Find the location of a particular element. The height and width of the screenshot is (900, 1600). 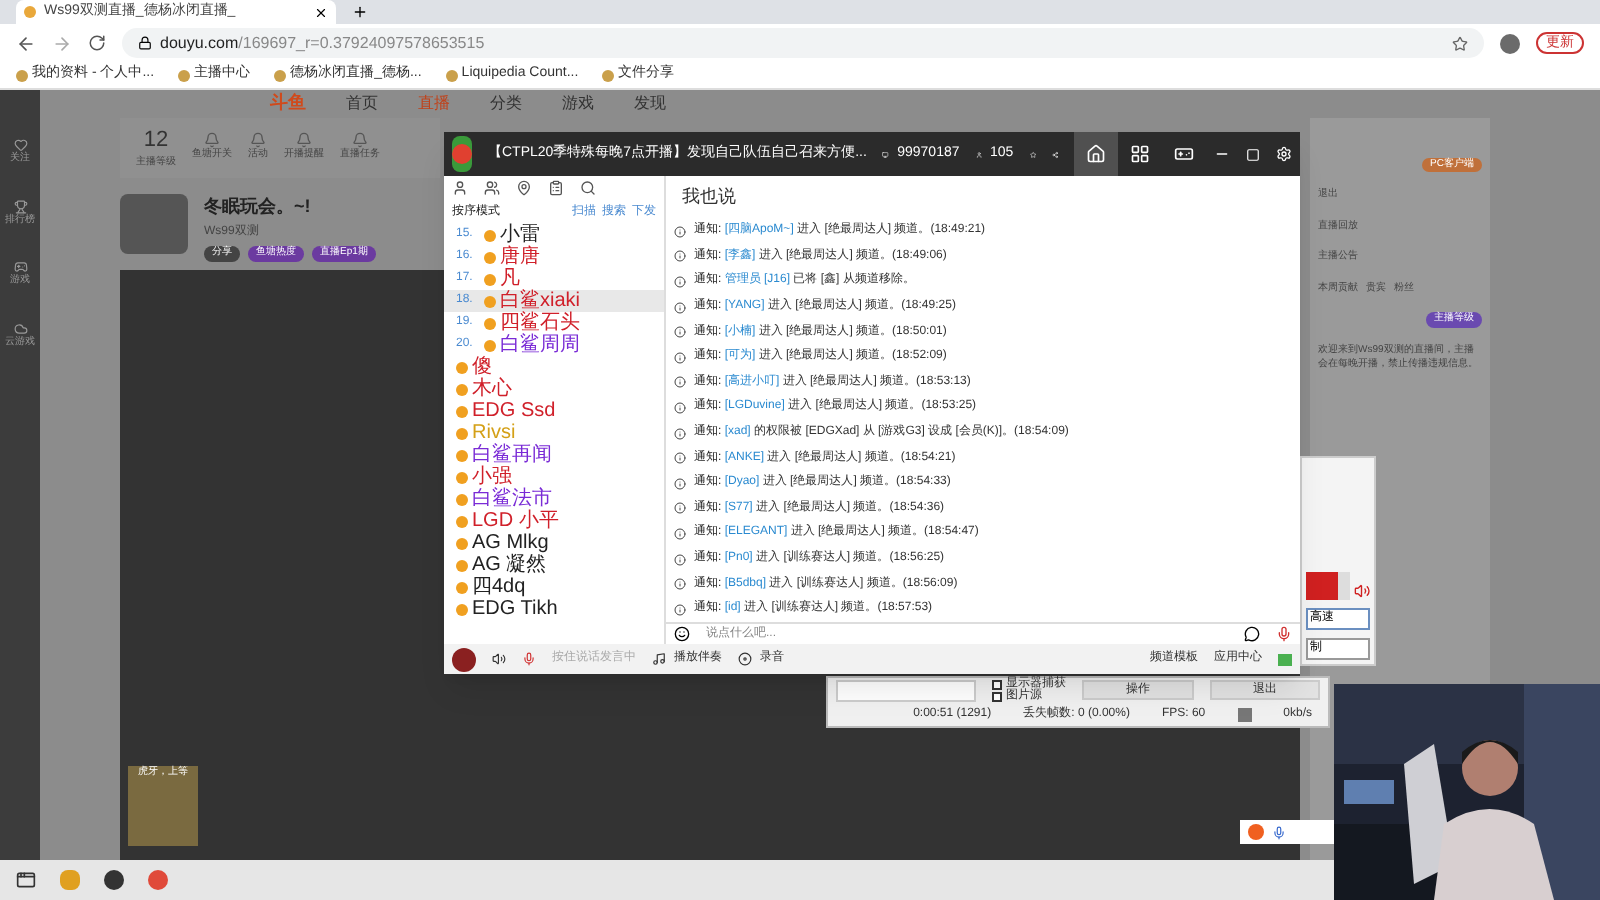

user-row: 白鲨法市 is located at coordinates (554, 499).